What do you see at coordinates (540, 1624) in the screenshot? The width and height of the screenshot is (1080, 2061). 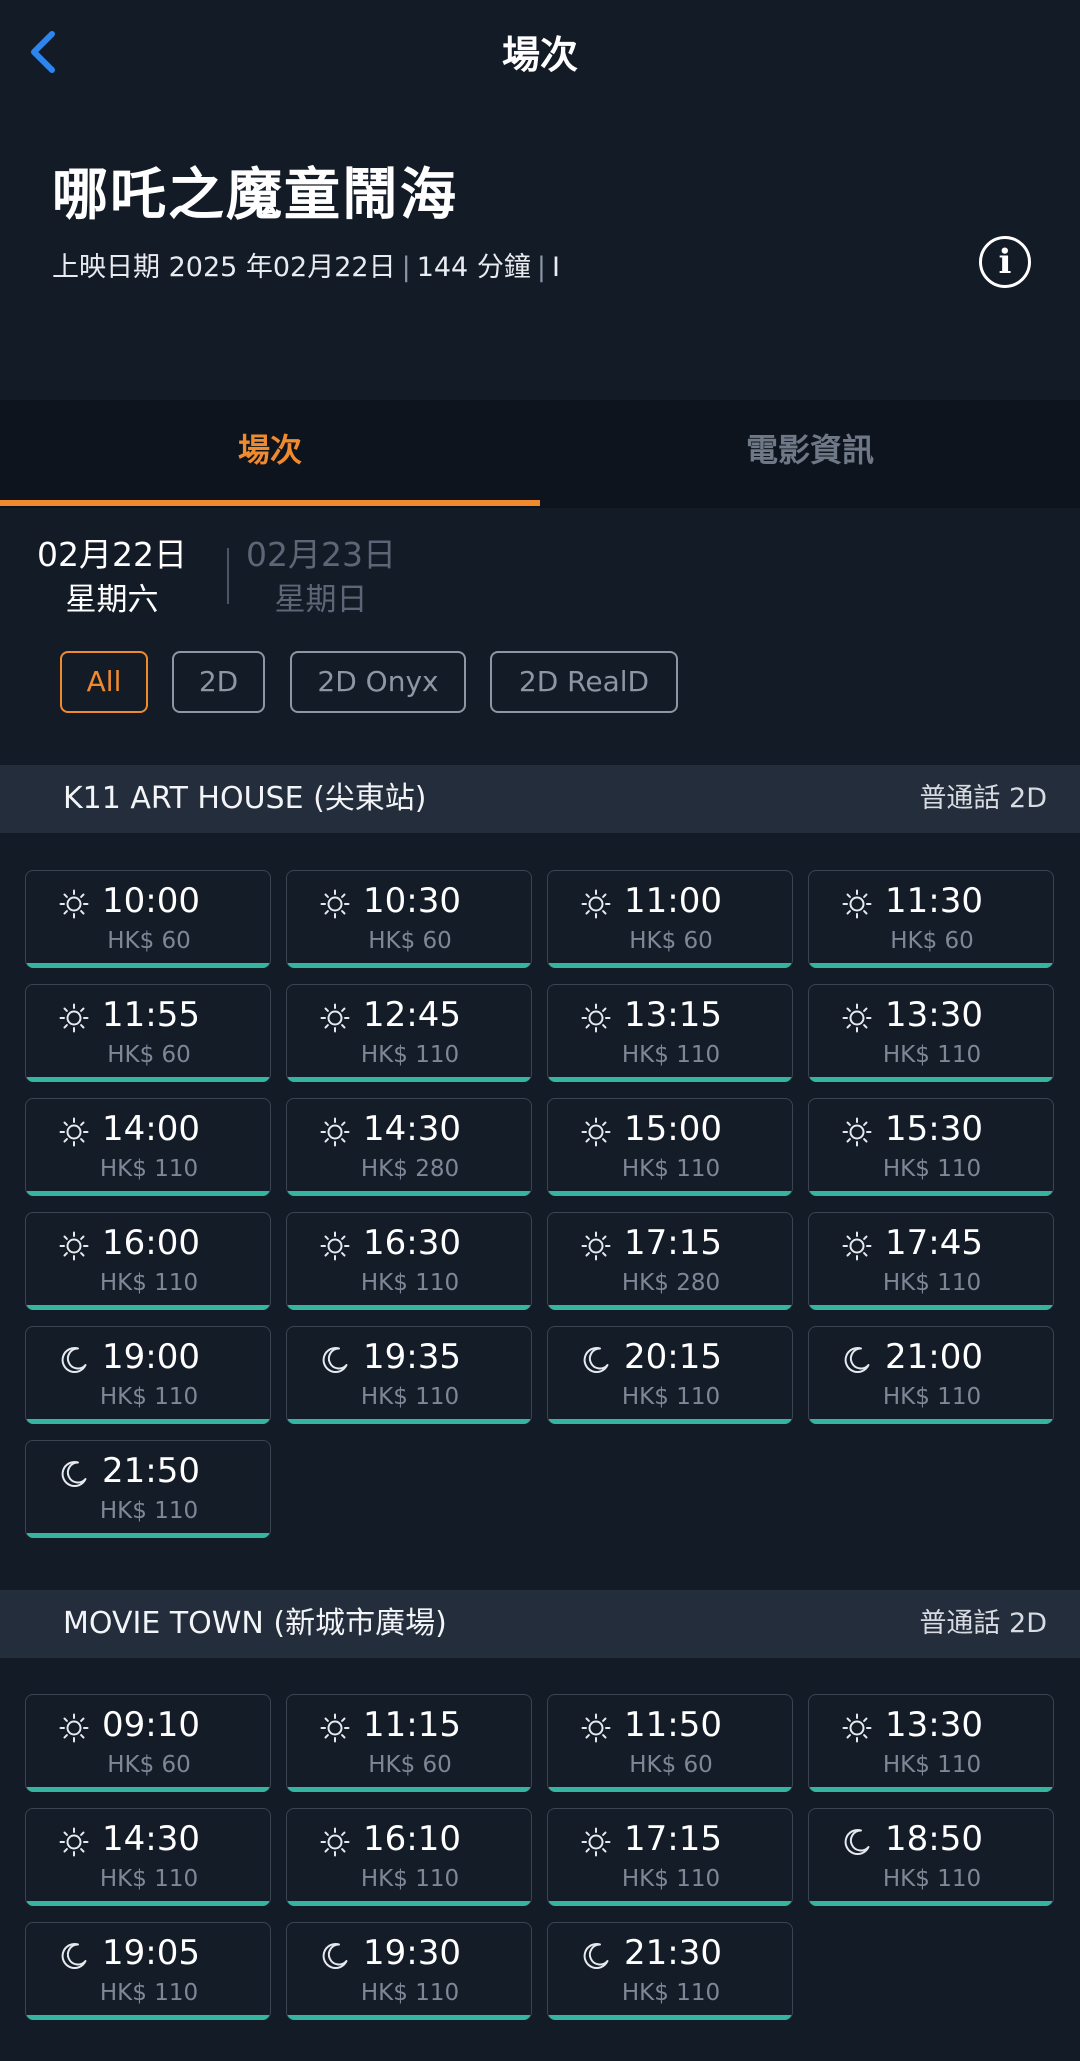 I see `cinema-header: MOVIE TOWN (新城市廣場) 普通話 2D` at bounding box center [540, 1624].